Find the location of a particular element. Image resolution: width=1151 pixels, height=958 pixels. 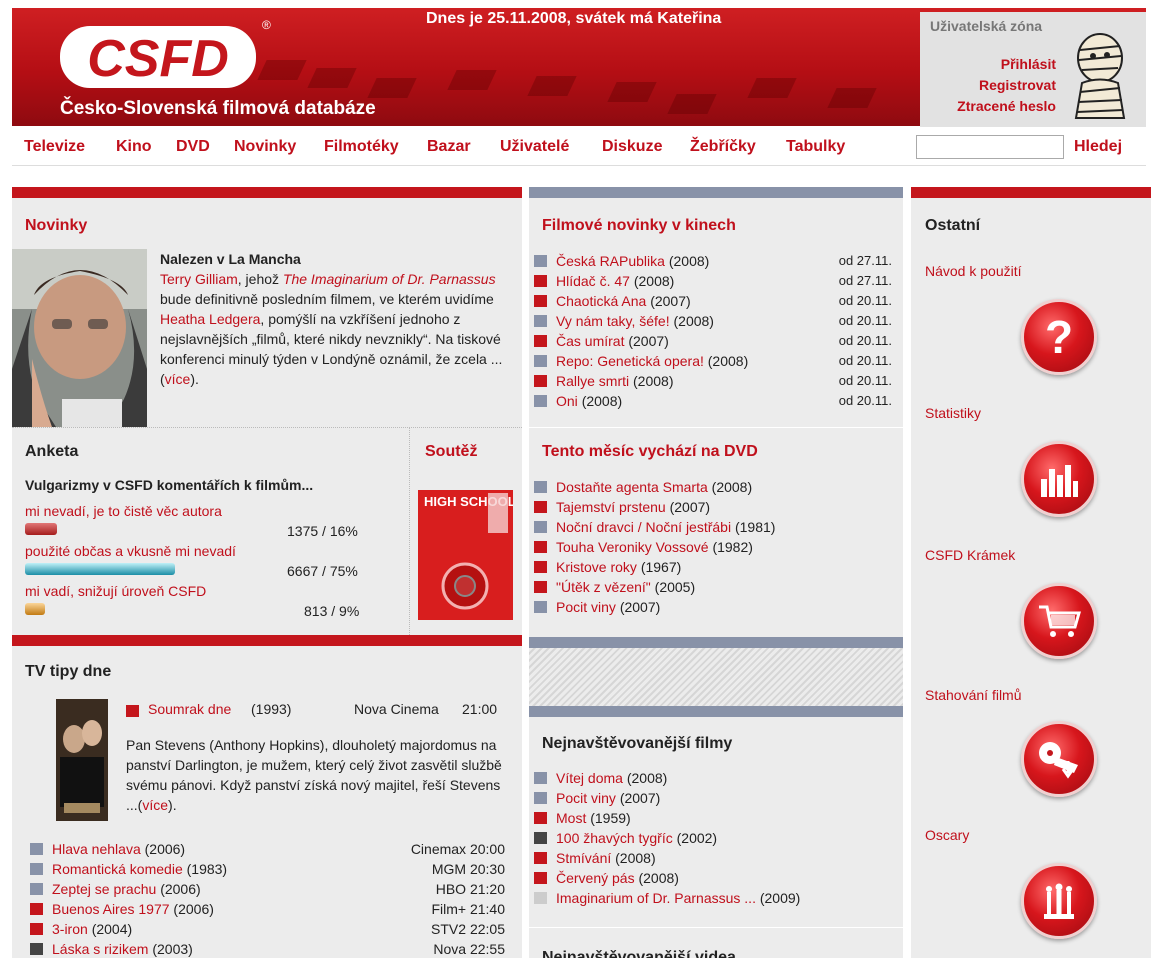

cinema-item-title: Repo: Genetická opera! is located at coordinates (630, 361).